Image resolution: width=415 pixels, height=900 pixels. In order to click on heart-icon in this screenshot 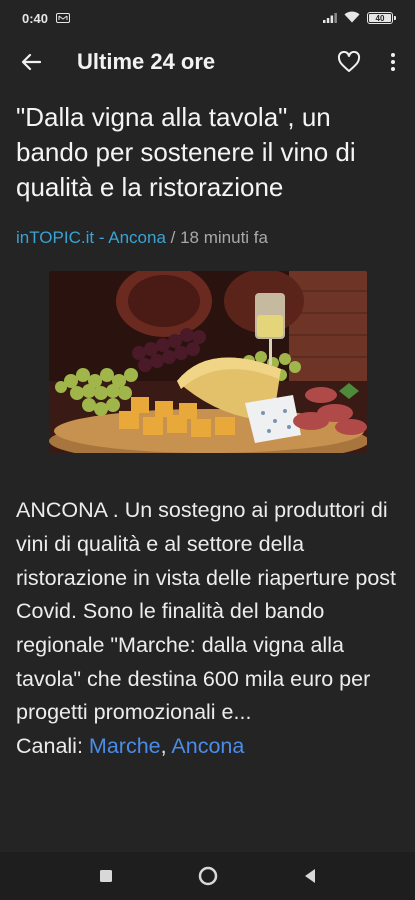, I will do `click(349, 61)`.